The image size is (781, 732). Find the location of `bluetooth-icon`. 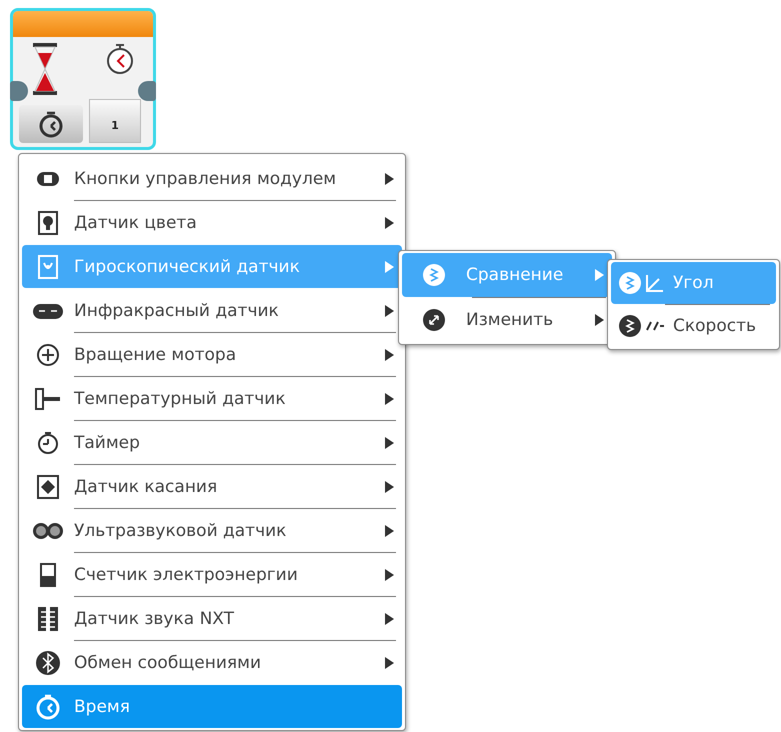

bluetooth-icon is located at coordinates (48, 663).